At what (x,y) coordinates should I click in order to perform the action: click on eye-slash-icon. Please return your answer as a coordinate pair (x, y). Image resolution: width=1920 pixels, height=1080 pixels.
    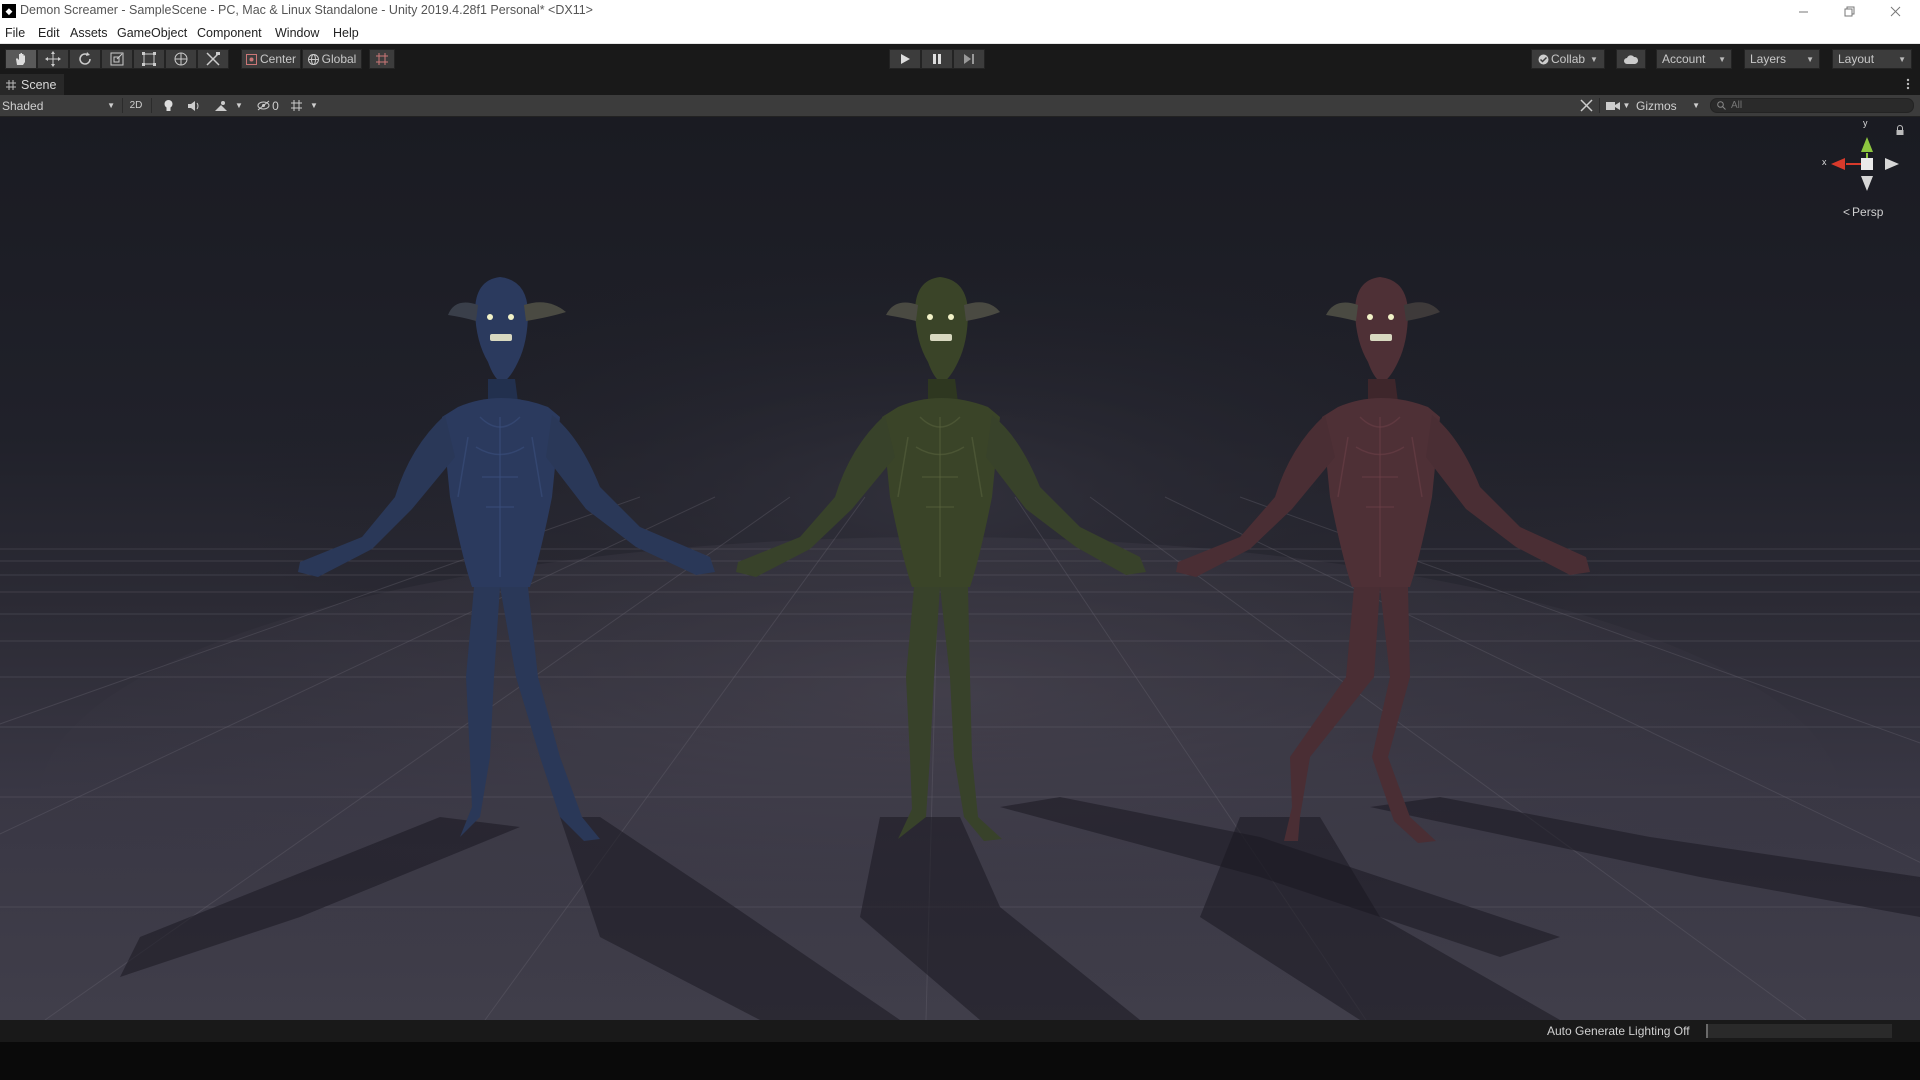
    Looking at the image, I should click on (263, 105).